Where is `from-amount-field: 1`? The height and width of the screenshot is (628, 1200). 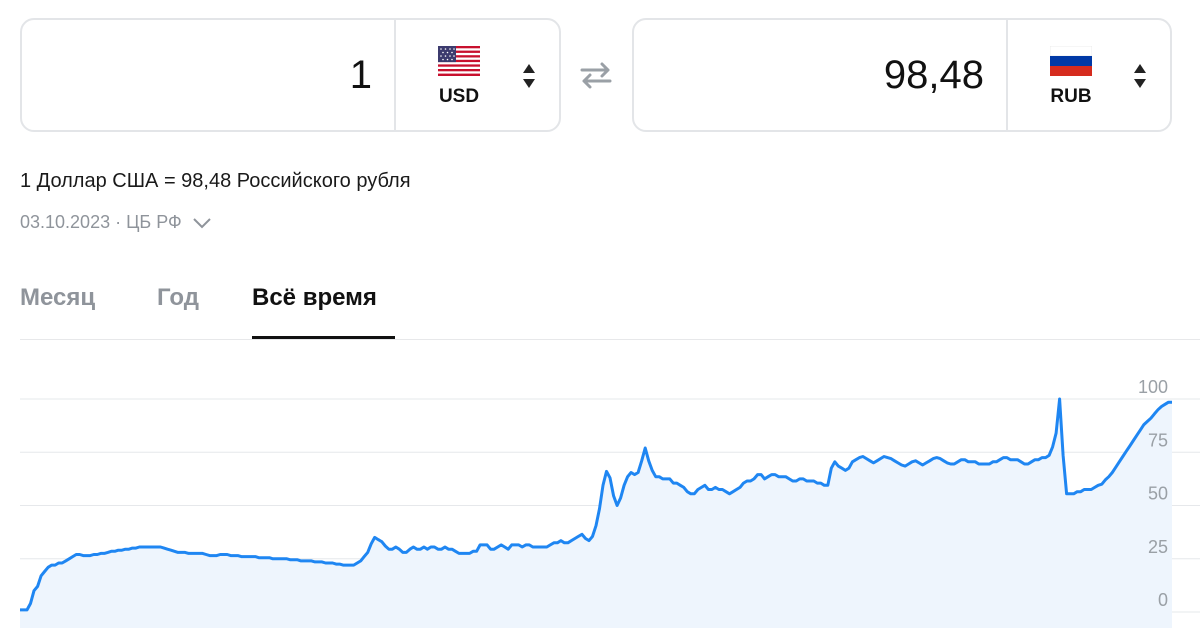
from-amount-field: 1 is located at coordinates (208, 75).